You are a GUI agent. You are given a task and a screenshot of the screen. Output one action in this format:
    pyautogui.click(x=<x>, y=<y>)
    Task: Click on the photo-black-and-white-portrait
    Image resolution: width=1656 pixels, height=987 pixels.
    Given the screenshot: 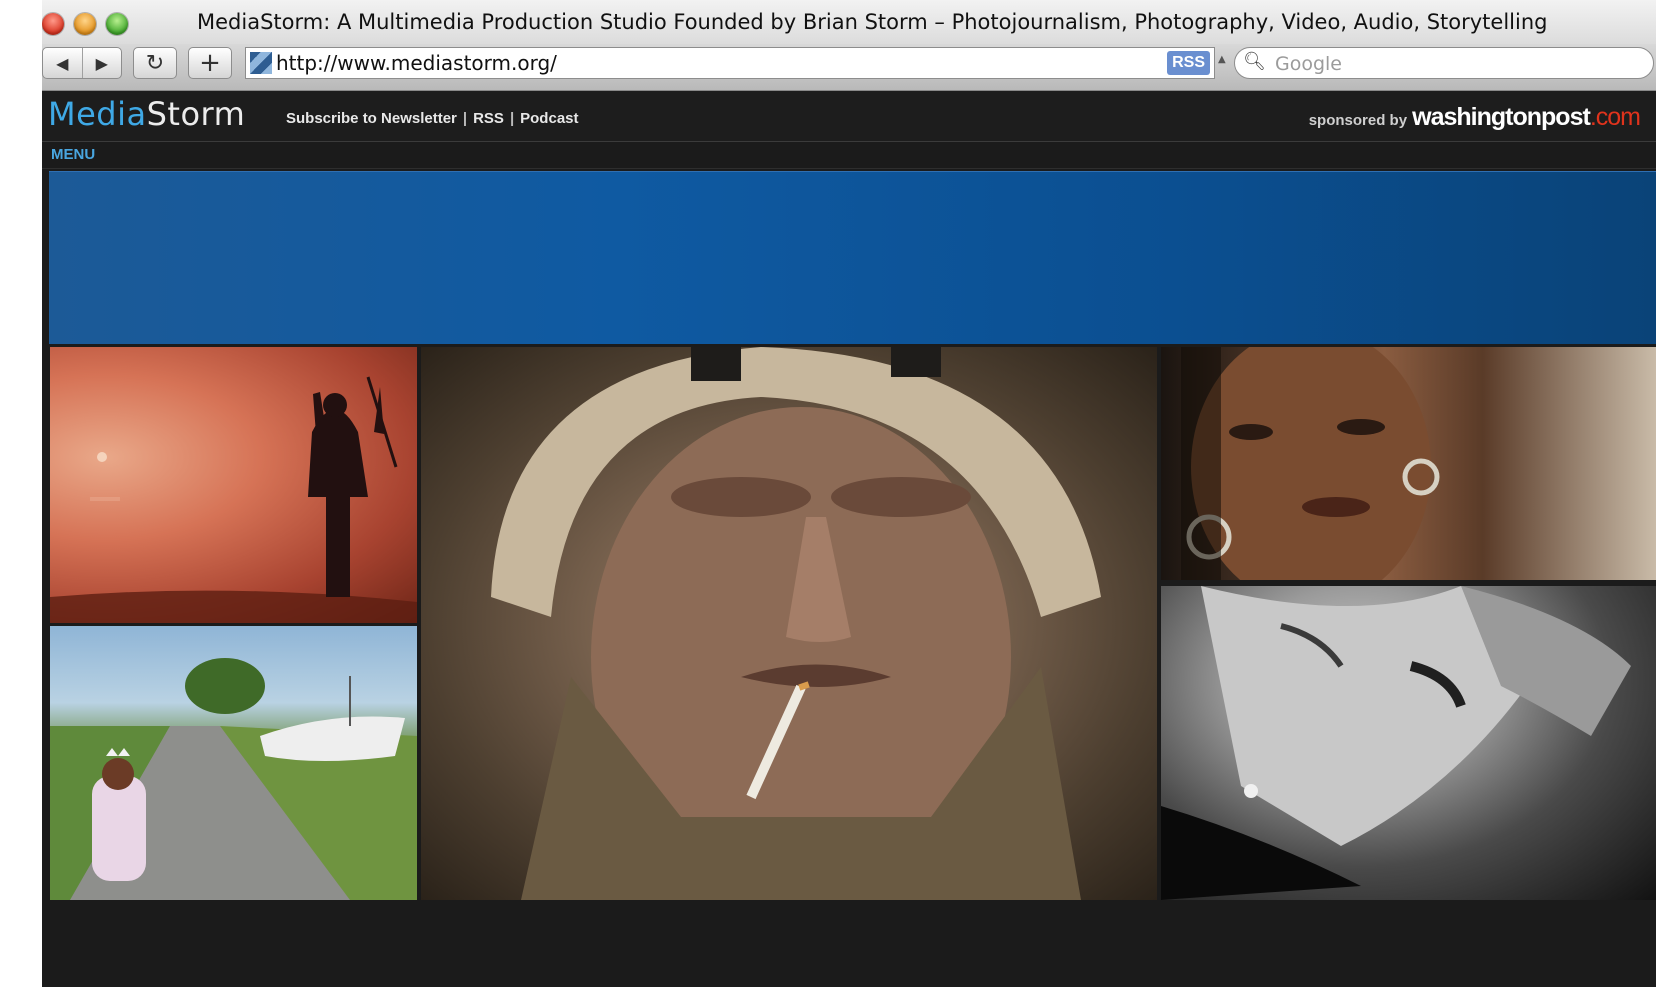 What is the action you would take?
    pyautogui.click(x=1408, y=743)
    